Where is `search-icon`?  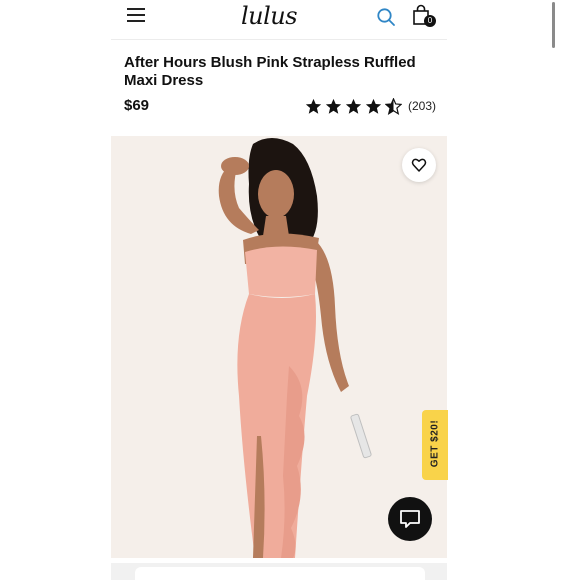 search-icon is located at coordinates (386, 17).